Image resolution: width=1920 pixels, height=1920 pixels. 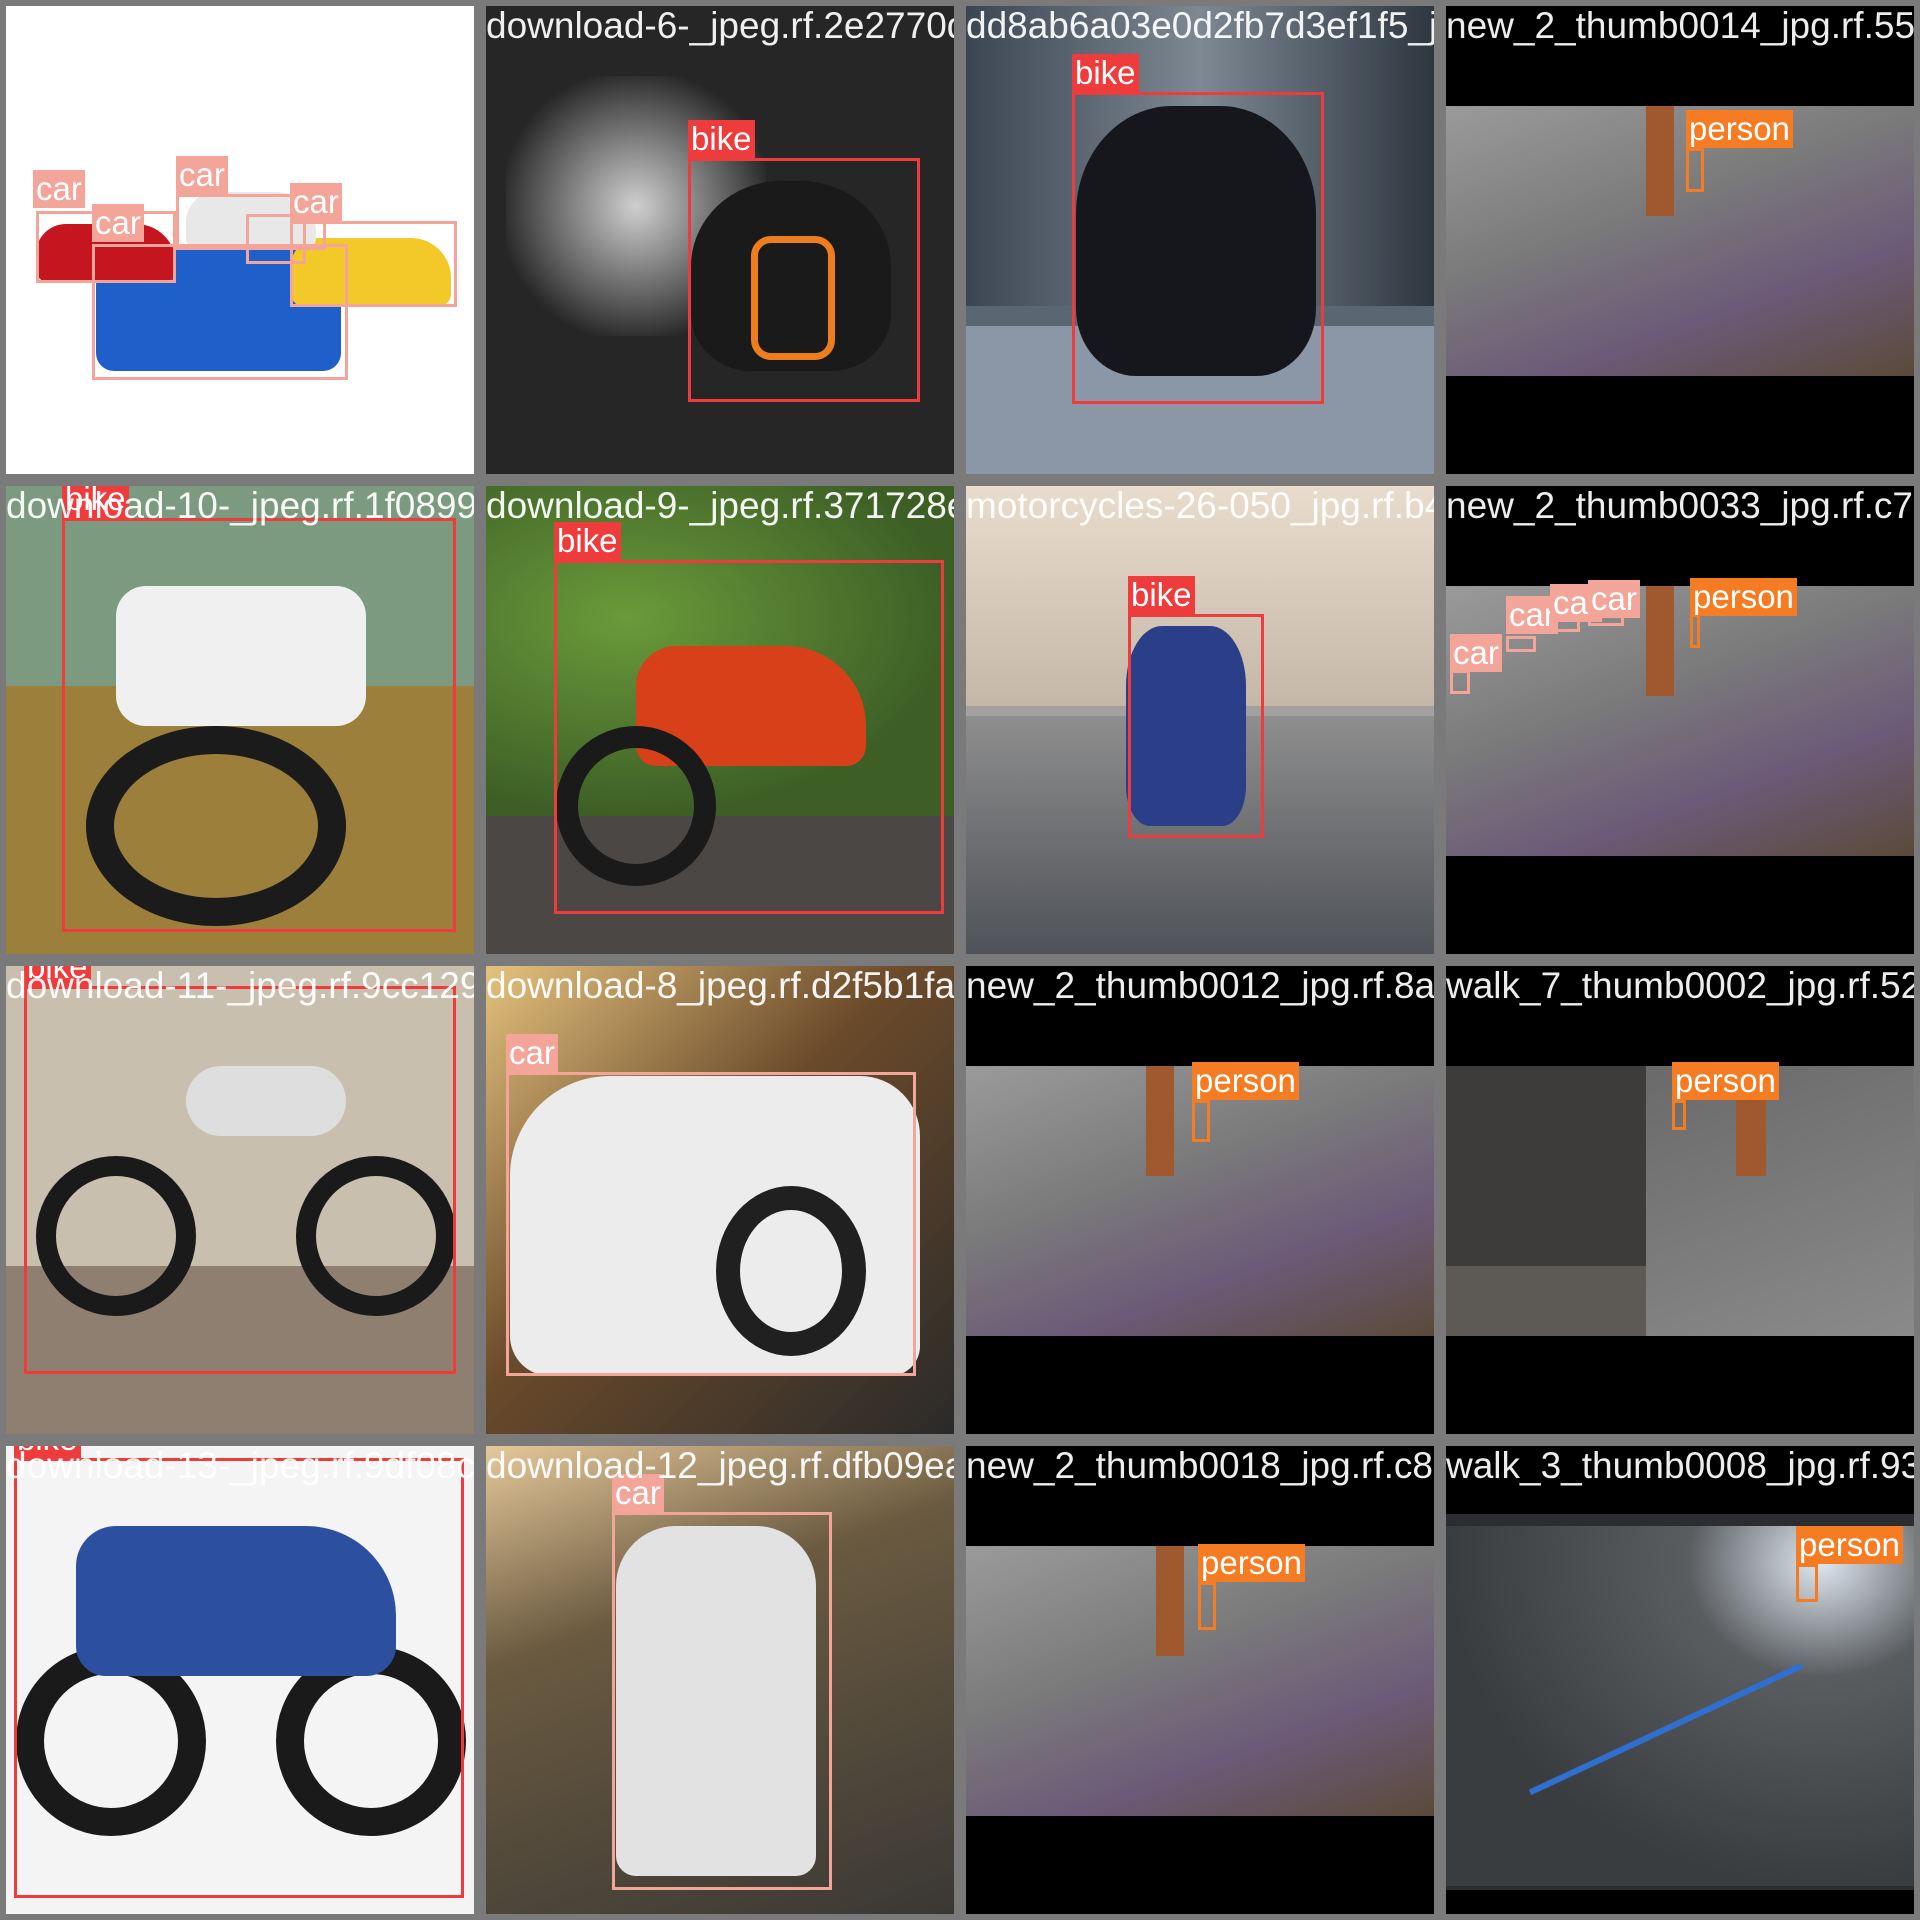 I want to click on tile-filename: new_2_thumb0014_jpg.rf.55, so click(x=1681, y=25).